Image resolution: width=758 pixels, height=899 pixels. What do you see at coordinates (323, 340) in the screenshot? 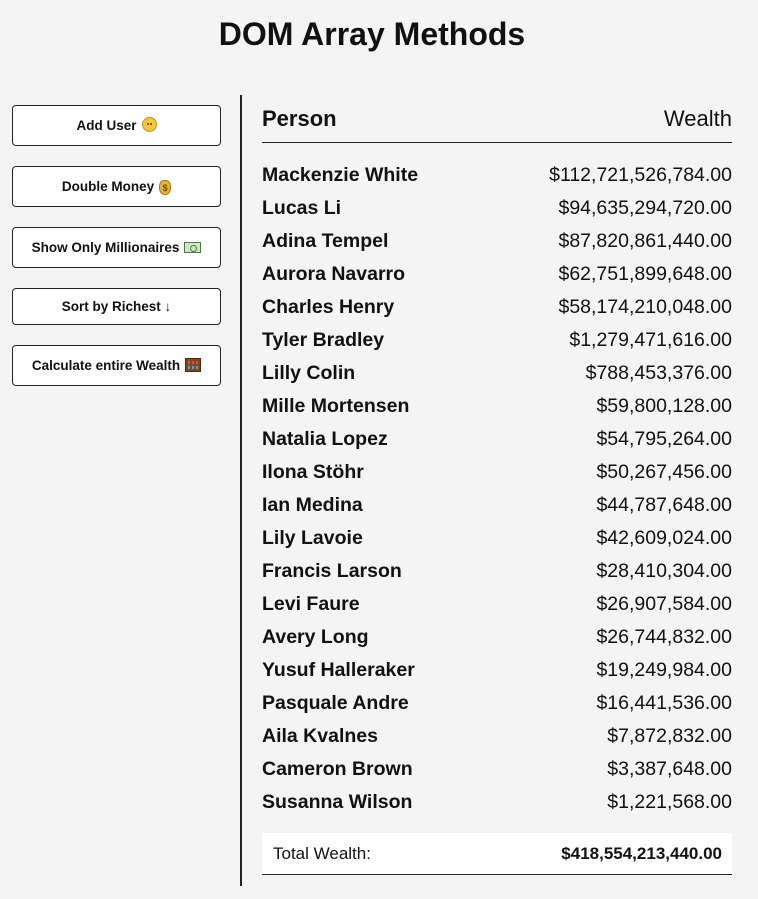
I see `person-name: Tyler Bradley` at bounding box center [323, 340].